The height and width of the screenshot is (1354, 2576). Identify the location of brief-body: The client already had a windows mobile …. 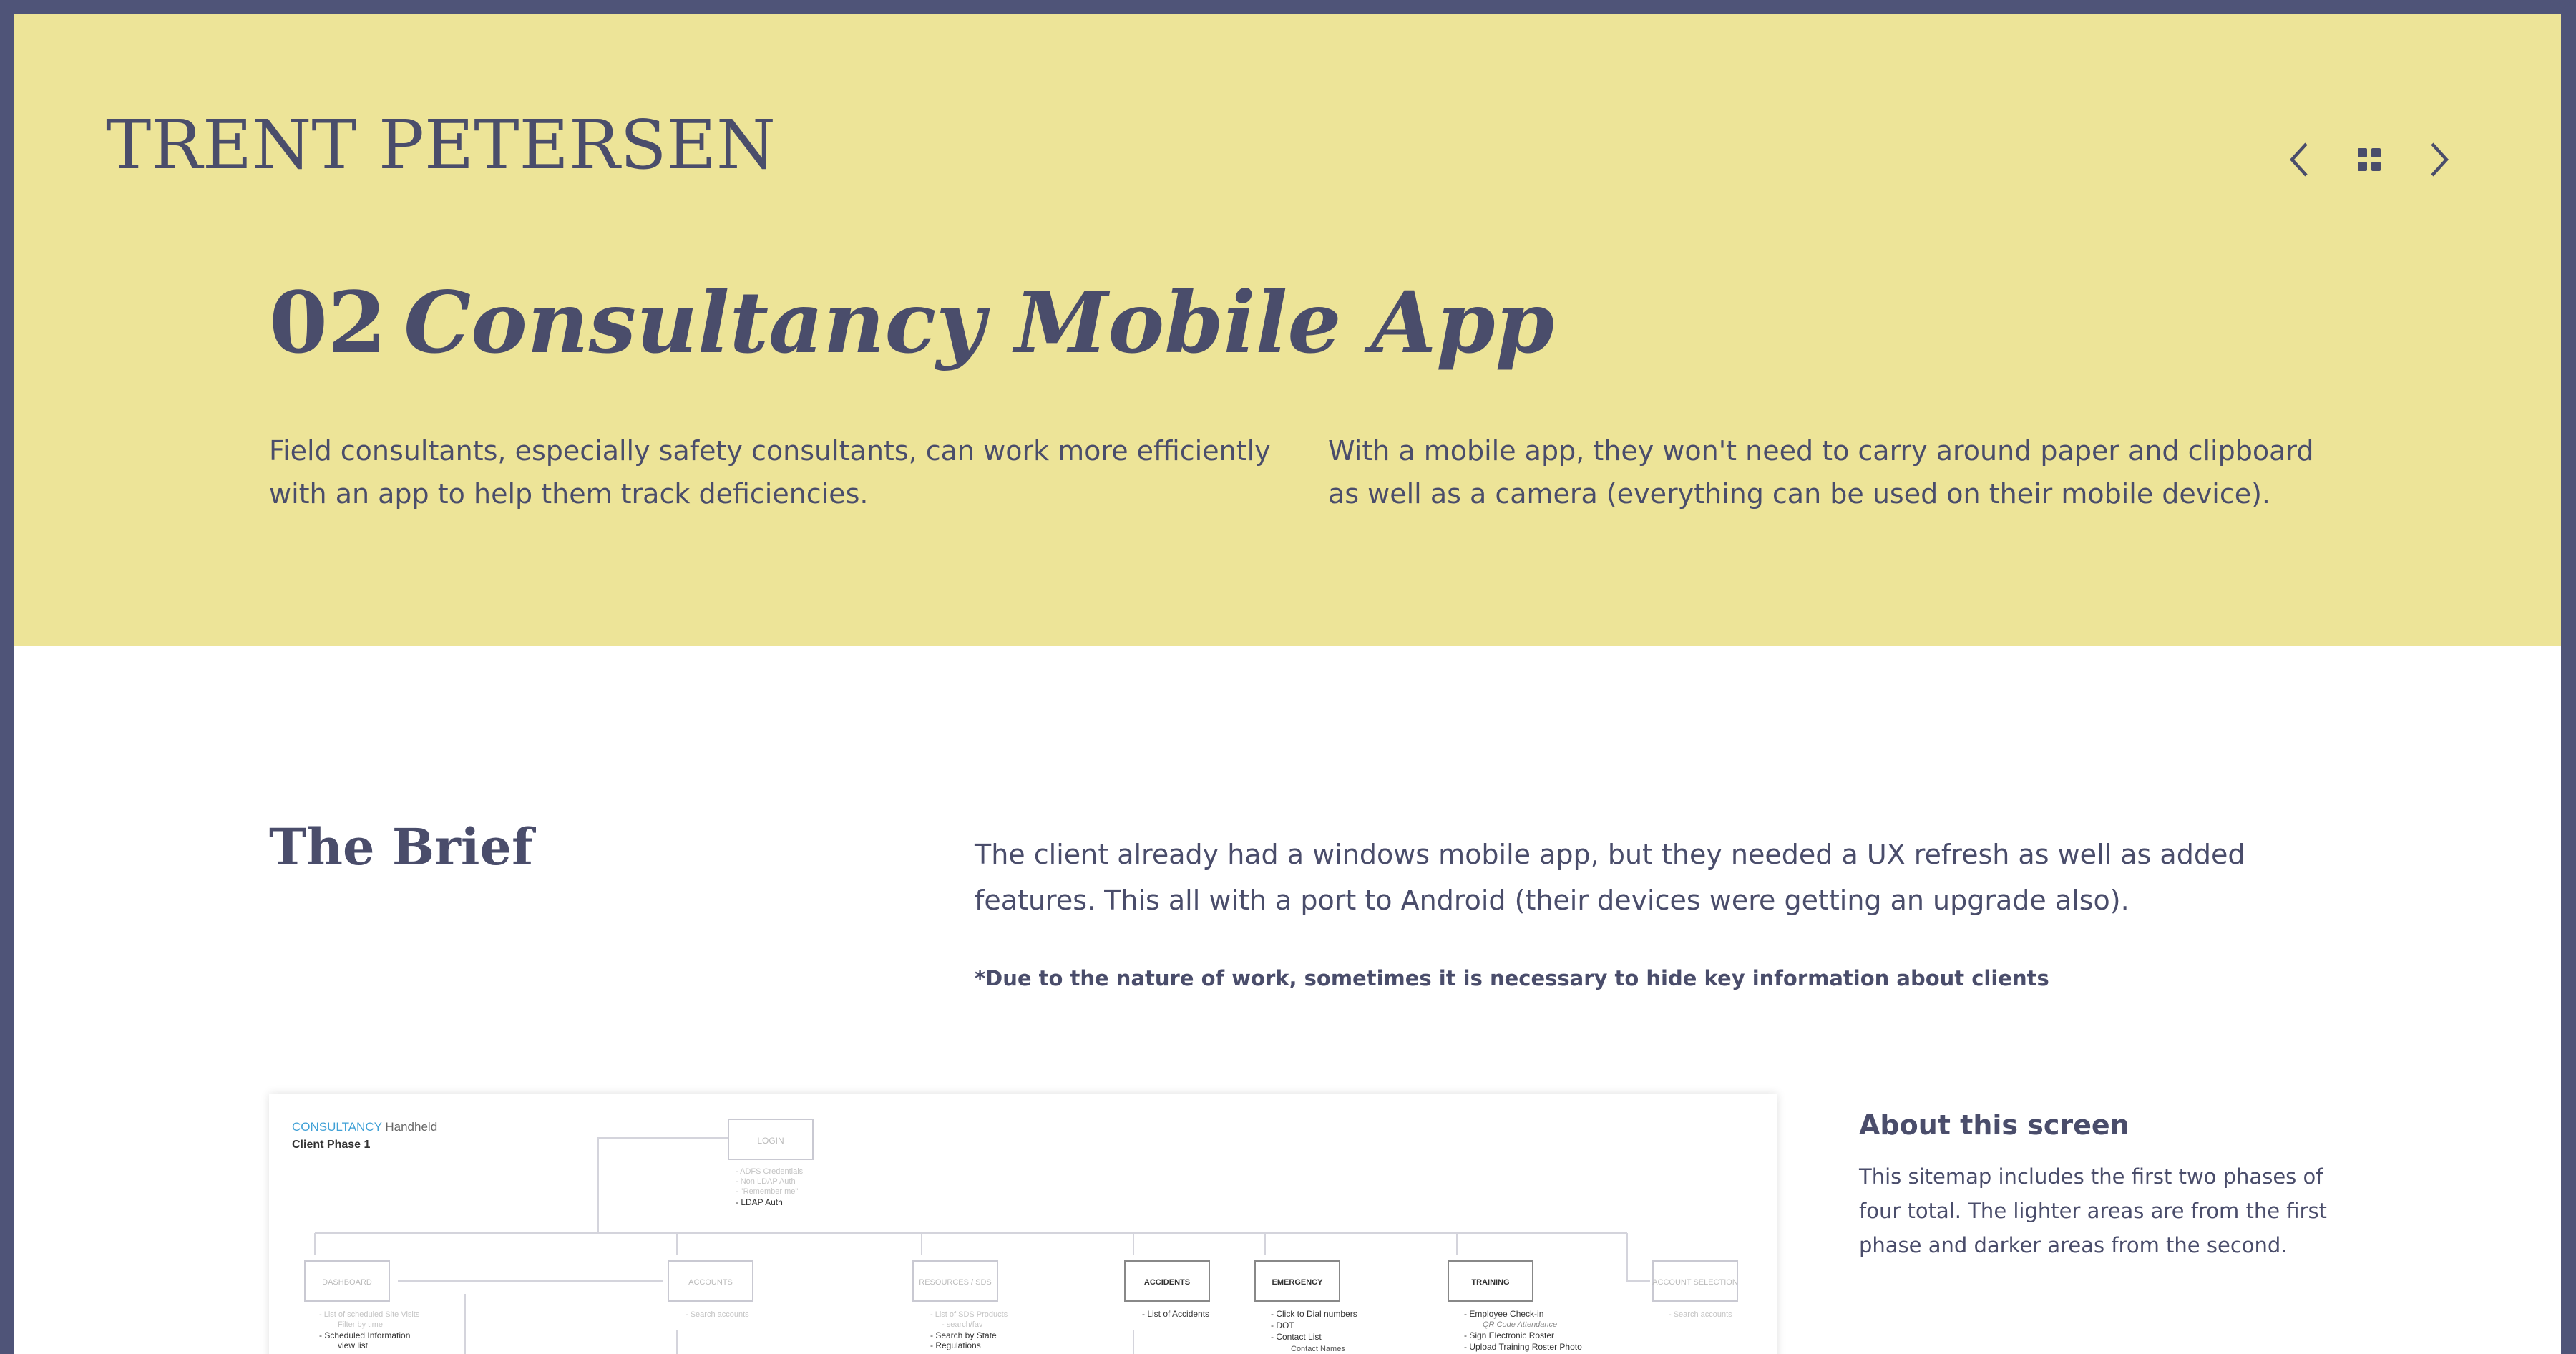
(1610, 877).